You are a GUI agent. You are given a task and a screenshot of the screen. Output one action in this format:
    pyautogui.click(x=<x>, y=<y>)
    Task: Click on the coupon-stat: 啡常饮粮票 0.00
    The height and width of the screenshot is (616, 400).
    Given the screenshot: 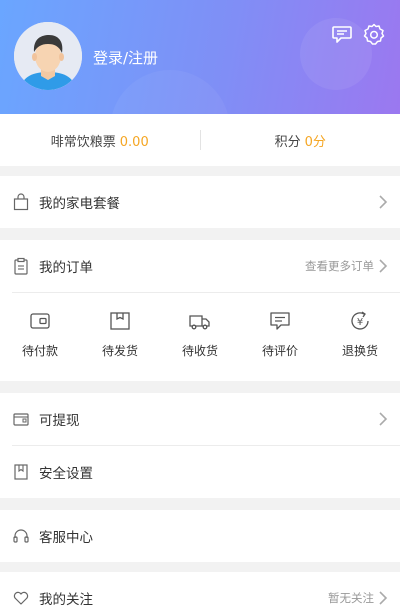 What is the action you would take?
    pyautogui.click(x=100, y=140)
    